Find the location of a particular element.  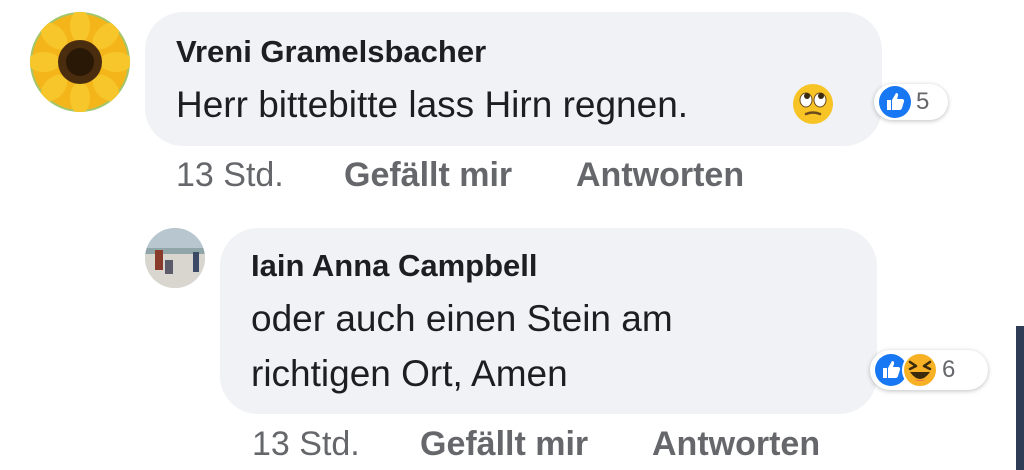

reply-timestamp: 13 Std. is located at coordinates (306, 444).